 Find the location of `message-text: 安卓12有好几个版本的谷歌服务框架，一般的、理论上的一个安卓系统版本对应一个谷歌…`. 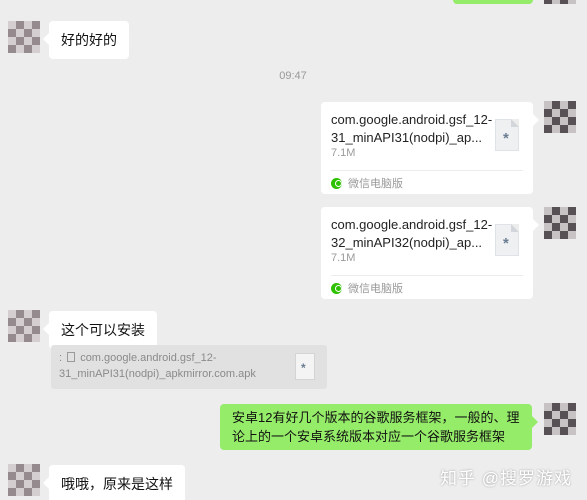

message-text: 安卓12有好几个版本的谷歌服务框架，一般的、理论上的一个安卓系统版本对应一个谷歌… is located at coordinates (376, 427).